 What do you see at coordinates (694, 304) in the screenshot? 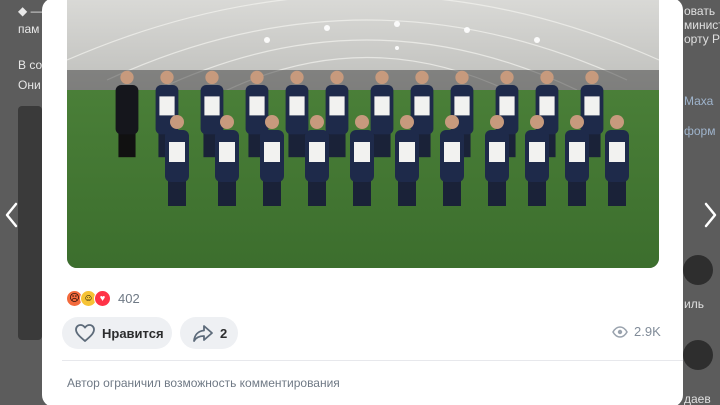
I see `bg-text-line: иль` at bounding box center [694, 304].